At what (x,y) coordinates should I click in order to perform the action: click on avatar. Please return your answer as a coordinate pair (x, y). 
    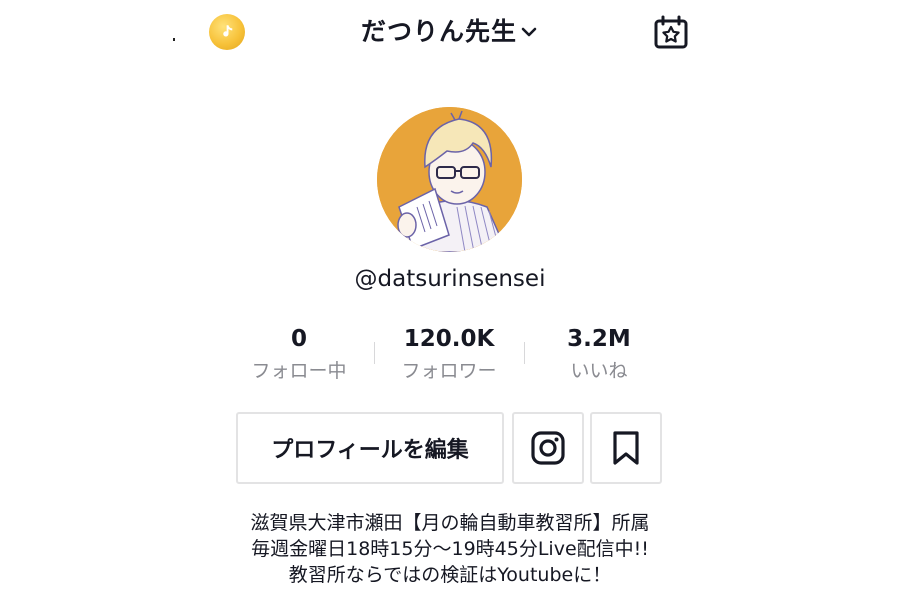
    Looking at the image, I should click on (449, 179).